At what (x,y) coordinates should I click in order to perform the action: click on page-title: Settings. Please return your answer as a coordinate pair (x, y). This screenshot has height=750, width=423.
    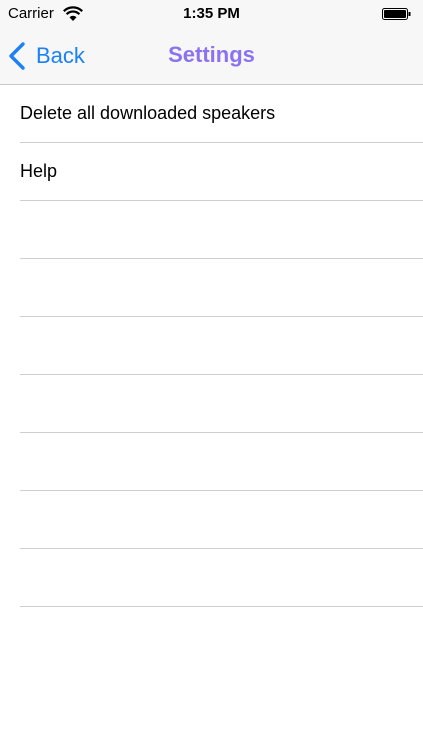
    Looking at the image, I should click on (211, 54).